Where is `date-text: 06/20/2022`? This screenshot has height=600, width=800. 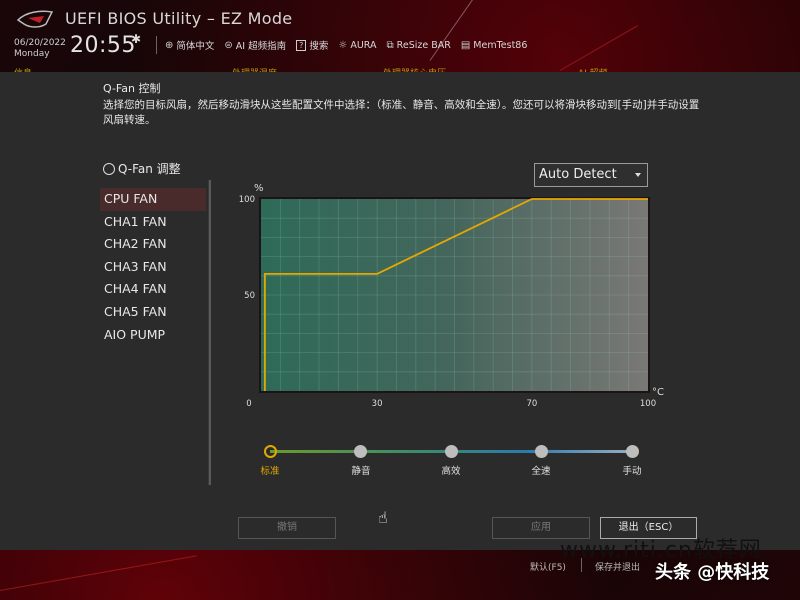 date-text: 06/20/2022 is located at coordinates (40, 43).